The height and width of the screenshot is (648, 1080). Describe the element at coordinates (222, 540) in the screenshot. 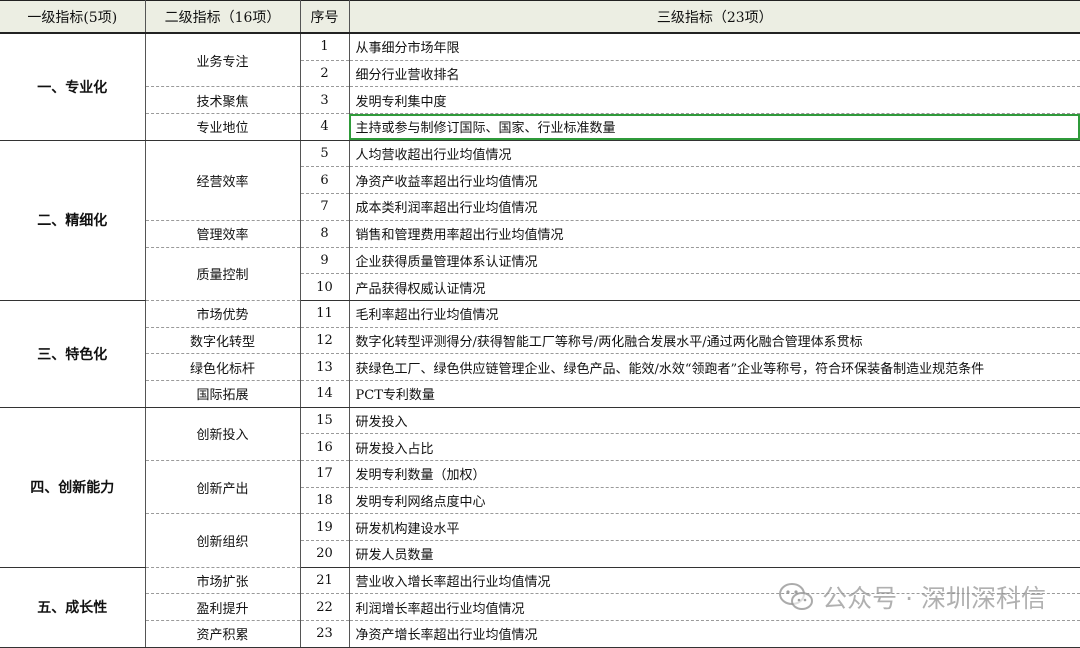

I see `level2-cell: 创新组织` at that location.